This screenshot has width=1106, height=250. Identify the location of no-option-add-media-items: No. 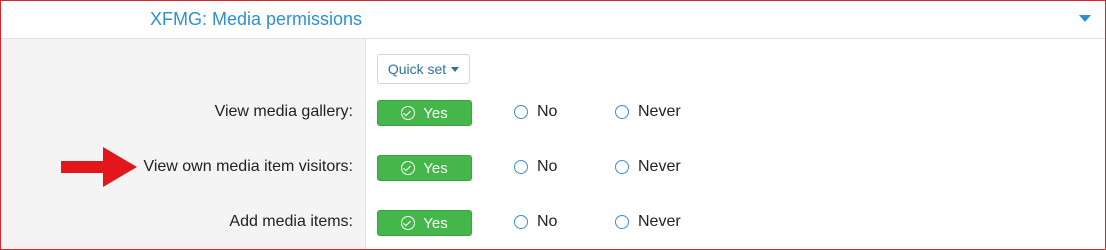
(535, 222).